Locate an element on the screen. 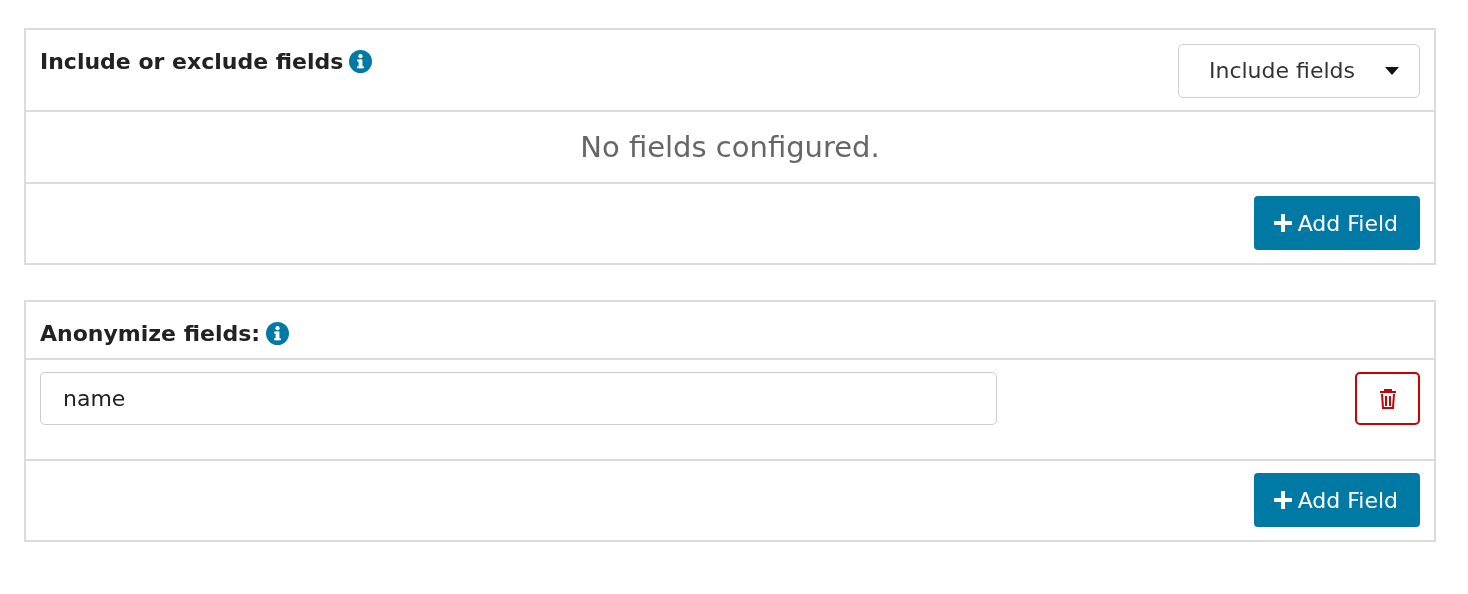 The image size is (1468, 594). panel-title: Include or exclude fields is located at coordinates (192, 61).